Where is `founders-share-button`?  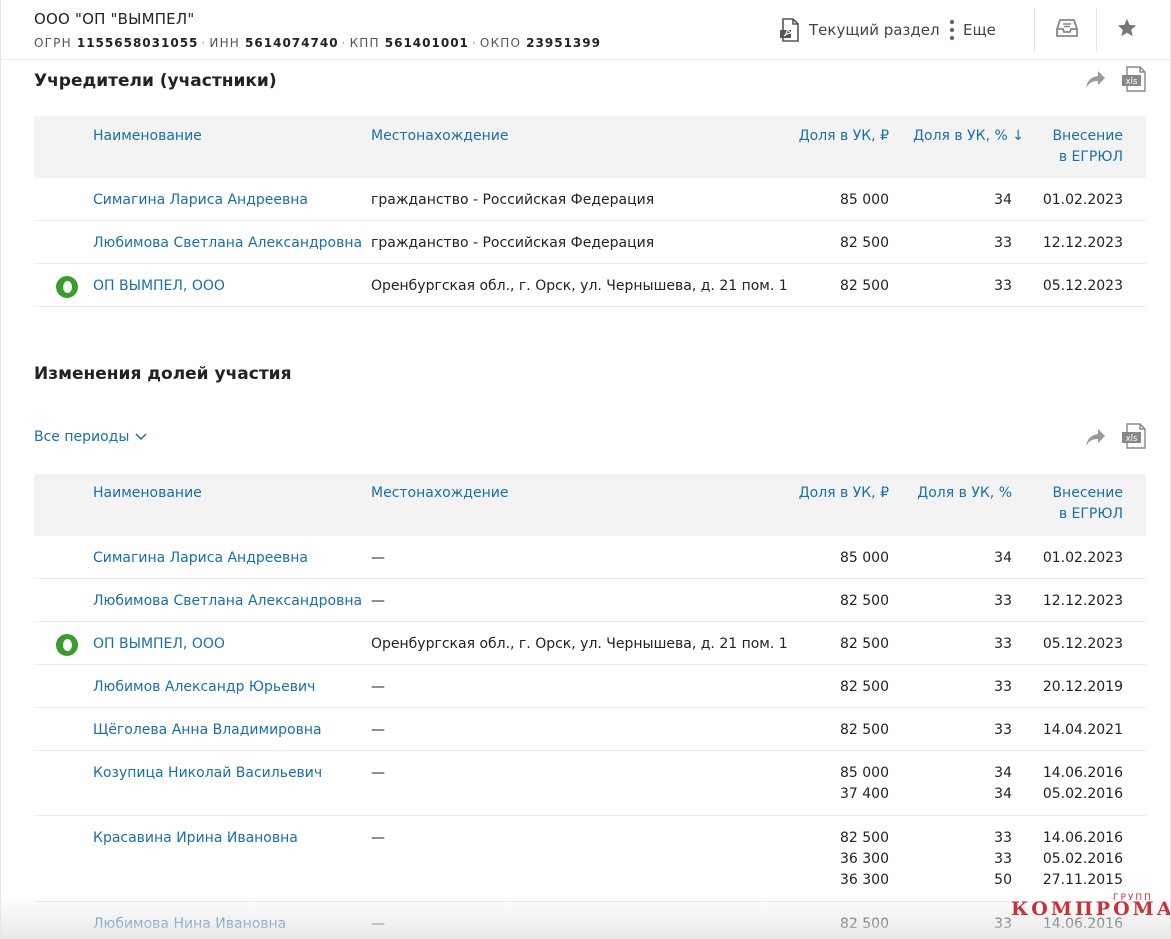
founders-share-button is located at coordinates (1096, 81).